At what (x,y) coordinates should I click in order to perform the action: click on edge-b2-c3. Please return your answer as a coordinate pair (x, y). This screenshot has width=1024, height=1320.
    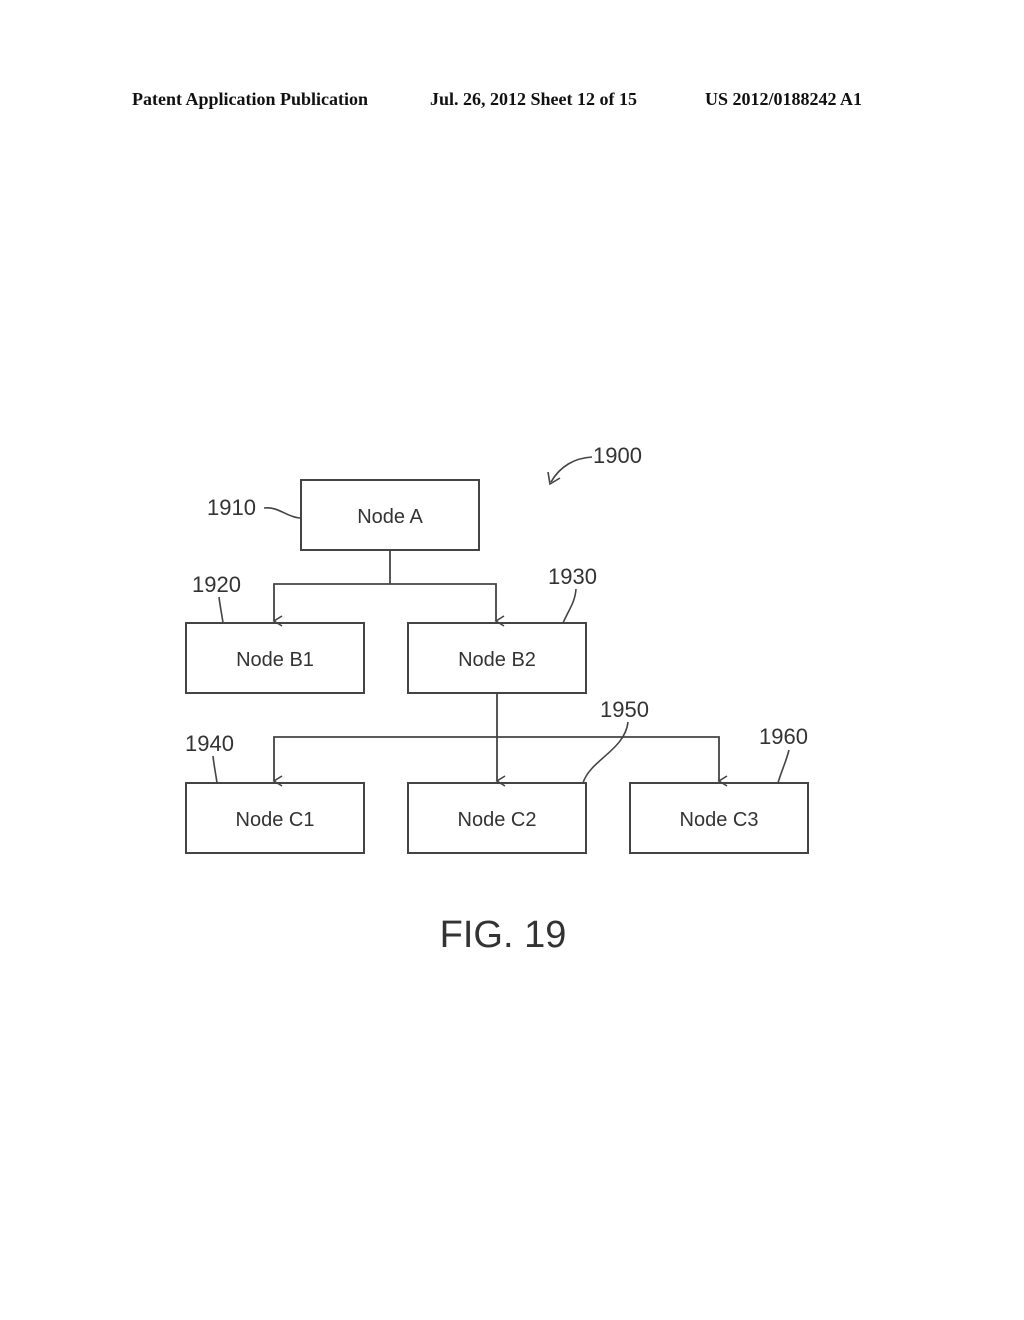
    Looking at the image, I should click on (612, 761).